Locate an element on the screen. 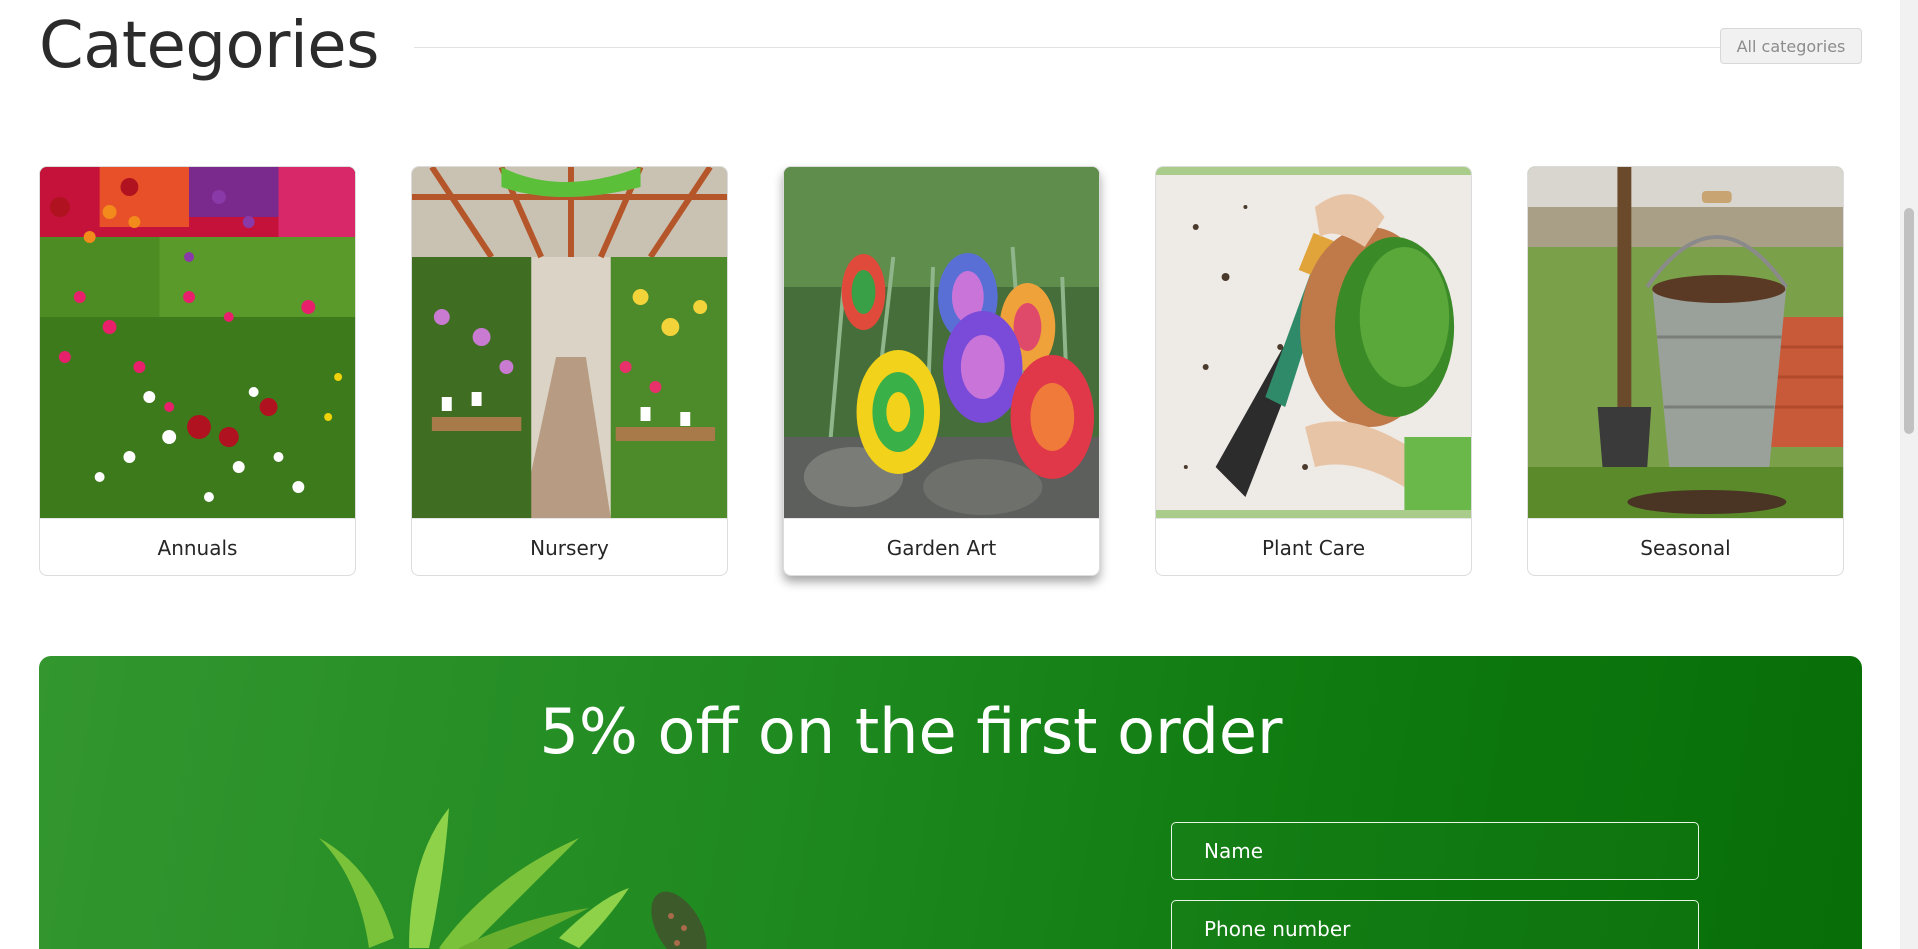  category-label: Plant Care is located at coordinates (1313, 546).